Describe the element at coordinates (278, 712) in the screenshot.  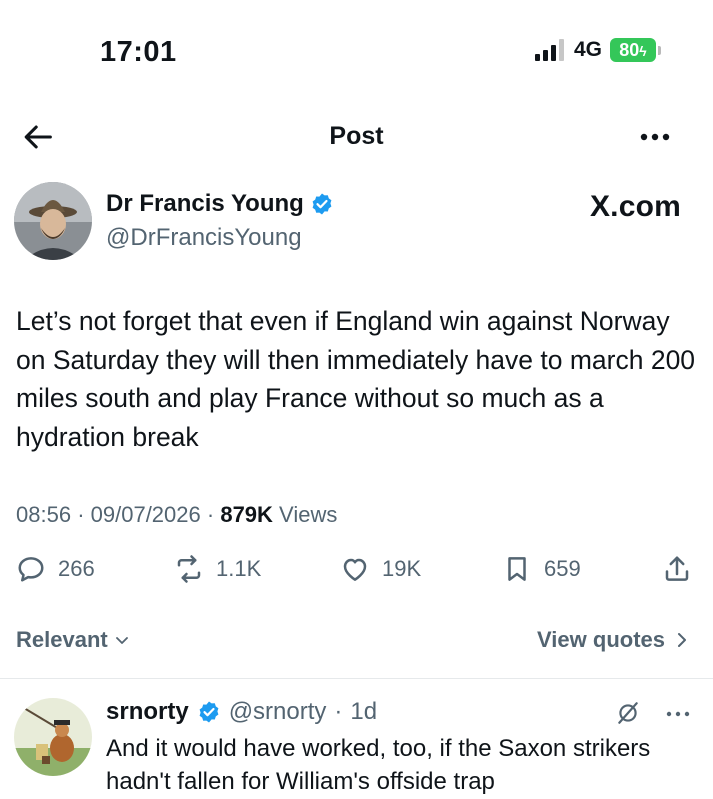
I see `reply-author-handle: @srnorty` at that location.